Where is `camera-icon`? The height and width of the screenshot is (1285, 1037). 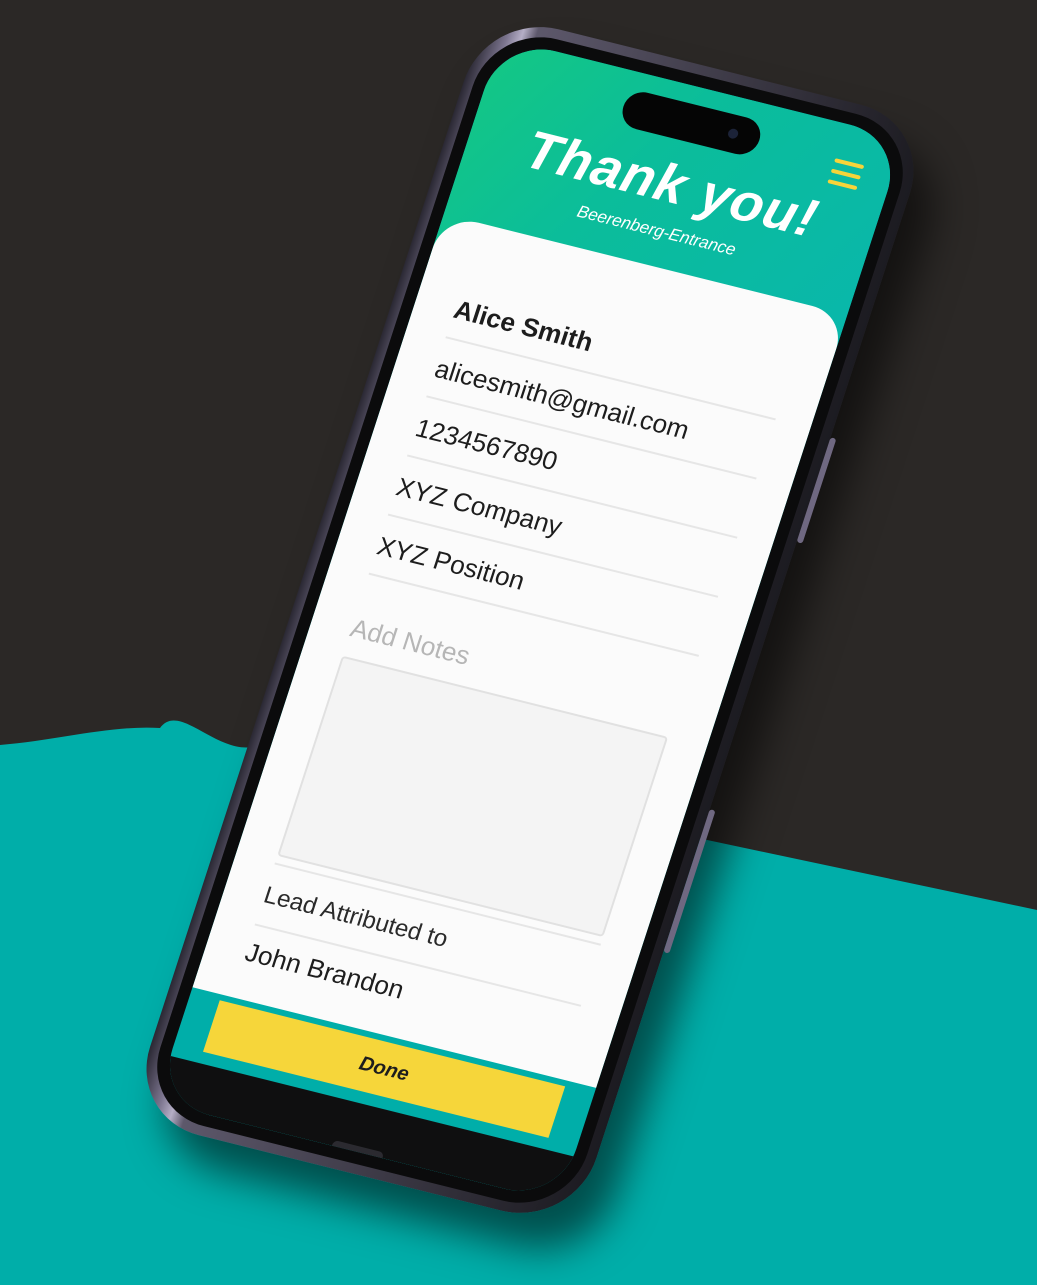 camera-icon is located at coordinates (733, 133).